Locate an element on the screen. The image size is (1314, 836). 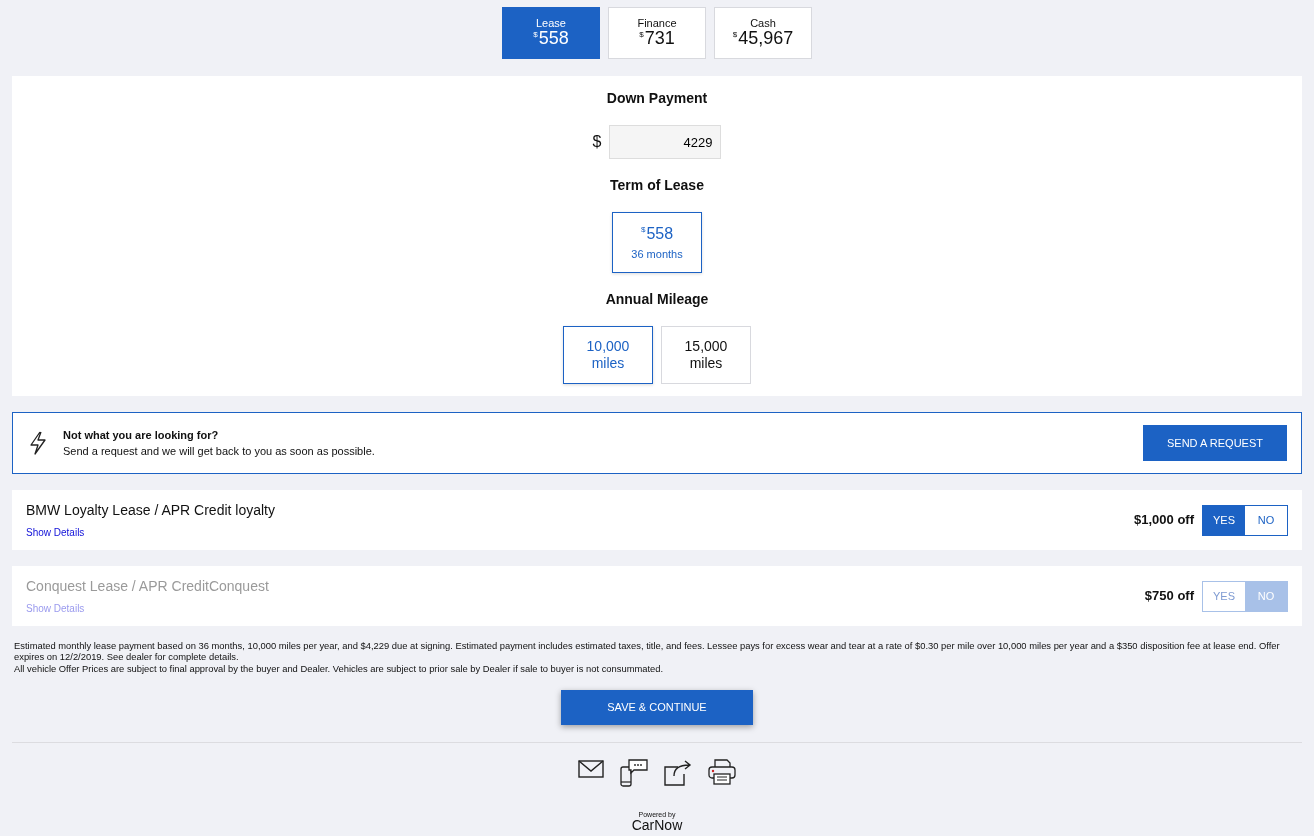
phone-message-icon is located at coordinates (634, 772).